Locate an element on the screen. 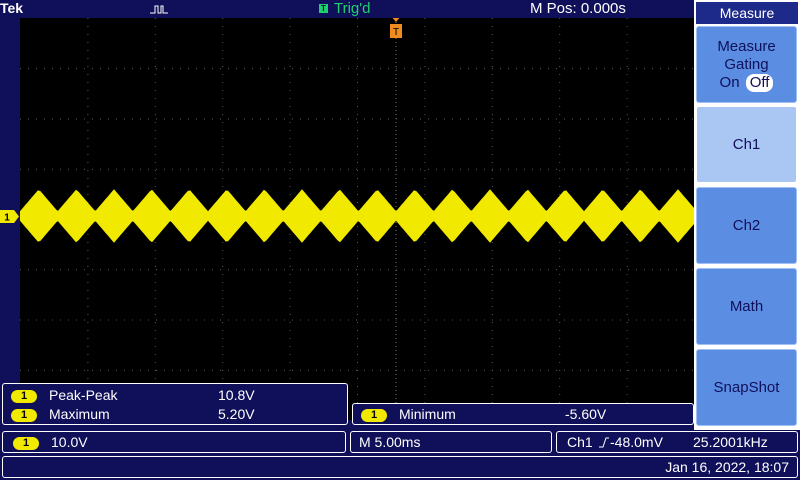 Image resolution: width=800 pixels, height=480 pixels. ch1-scale: 1 10.0V is located at coordinates (50, 442).